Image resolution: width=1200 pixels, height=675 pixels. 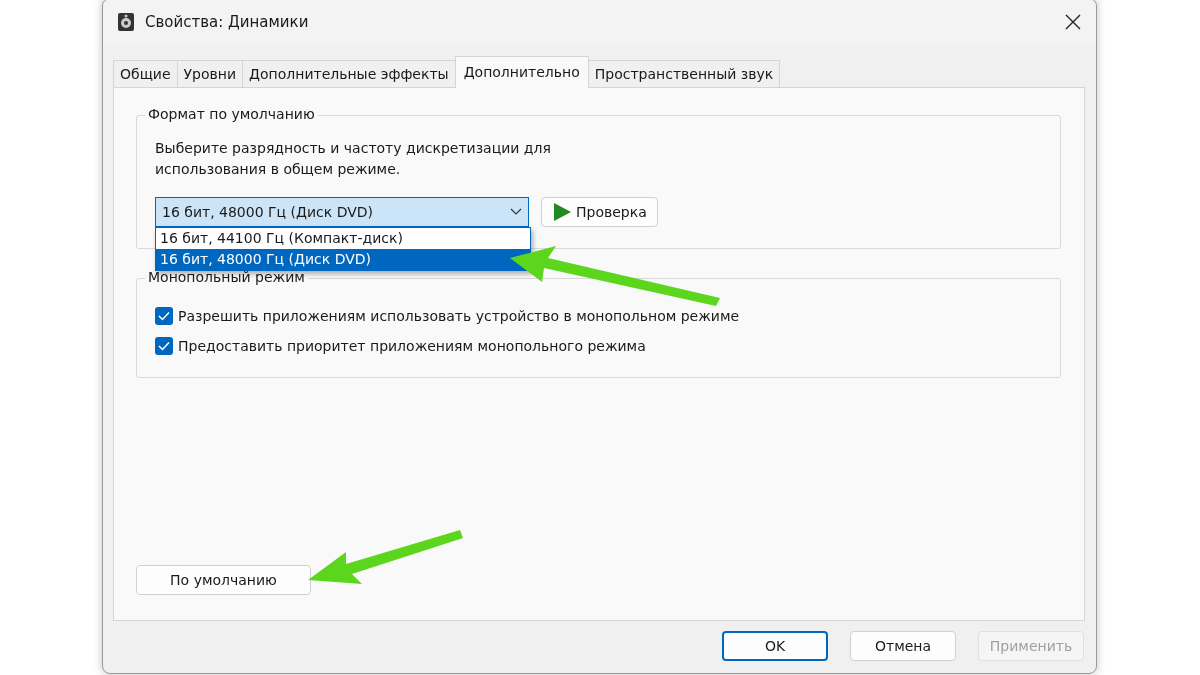 I want to click on dropdown-option: 16 бит, 48000 Гц (Диск DVD), so click(x=343, y=259).